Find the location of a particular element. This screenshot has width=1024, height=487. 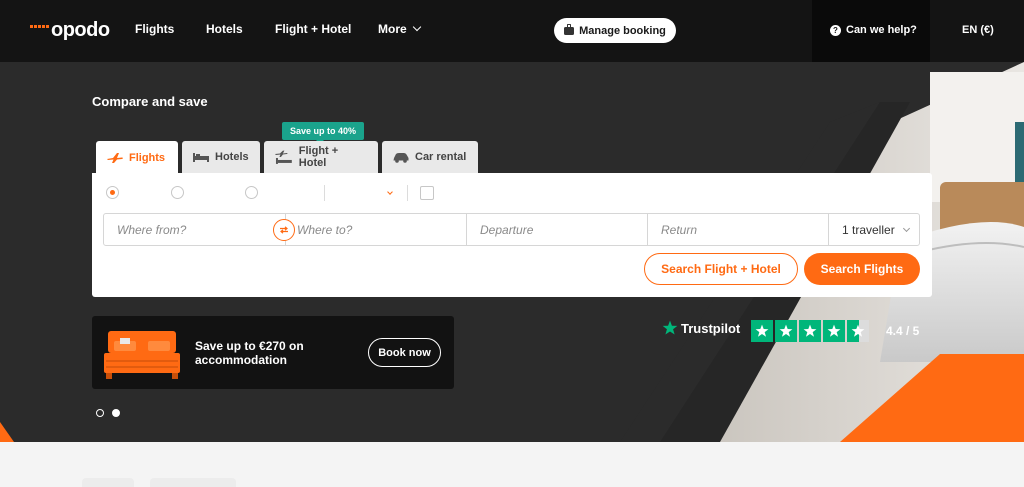

tab-flight-hotel: Flight + Hotel is located at coordinates (321, 157).